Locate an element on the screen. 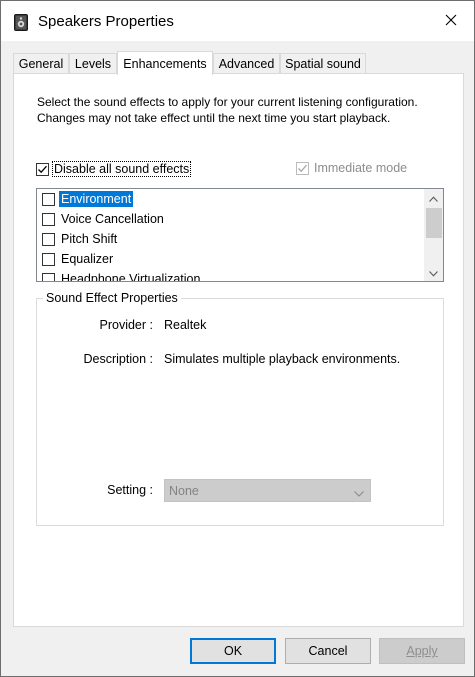  tab-advanced: Advanced is located at coordinates (246, 63).